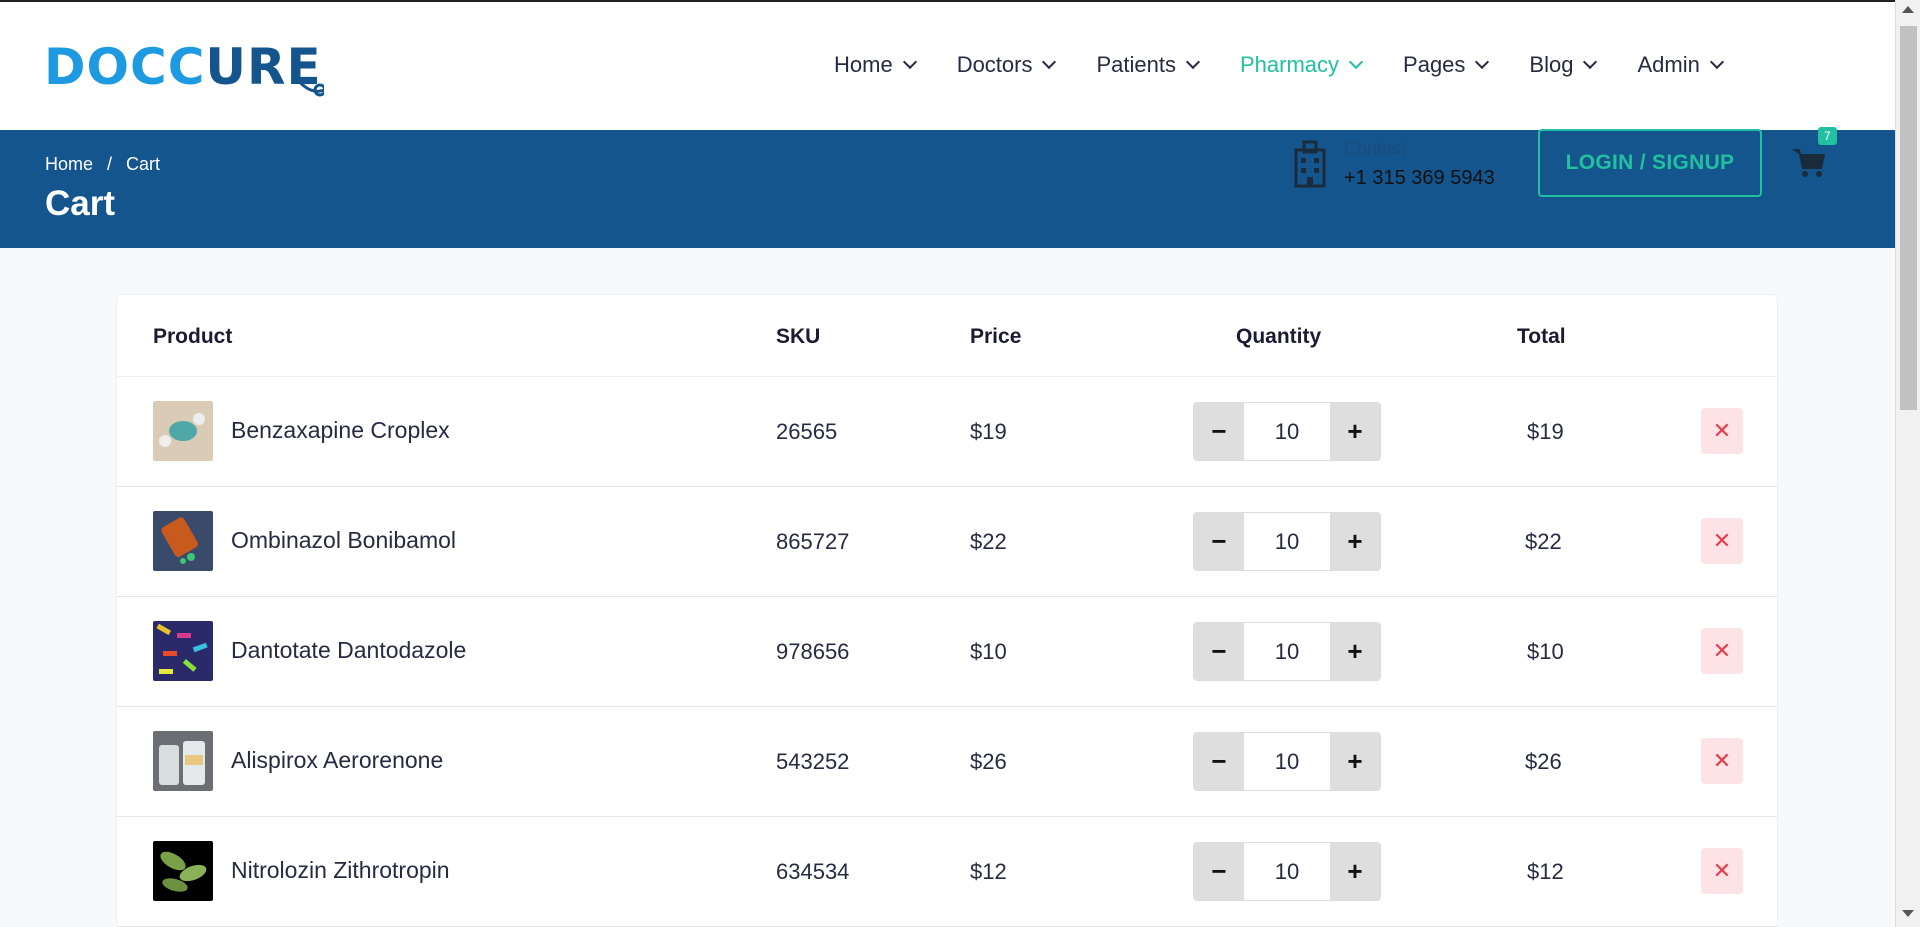 The width and height of the screenshot is (1920, 927). What do you see at coordinates (1908, 913) in the screenshot?
I see `scroll-down-arrow-icon` at bounding box center [1908, 913].